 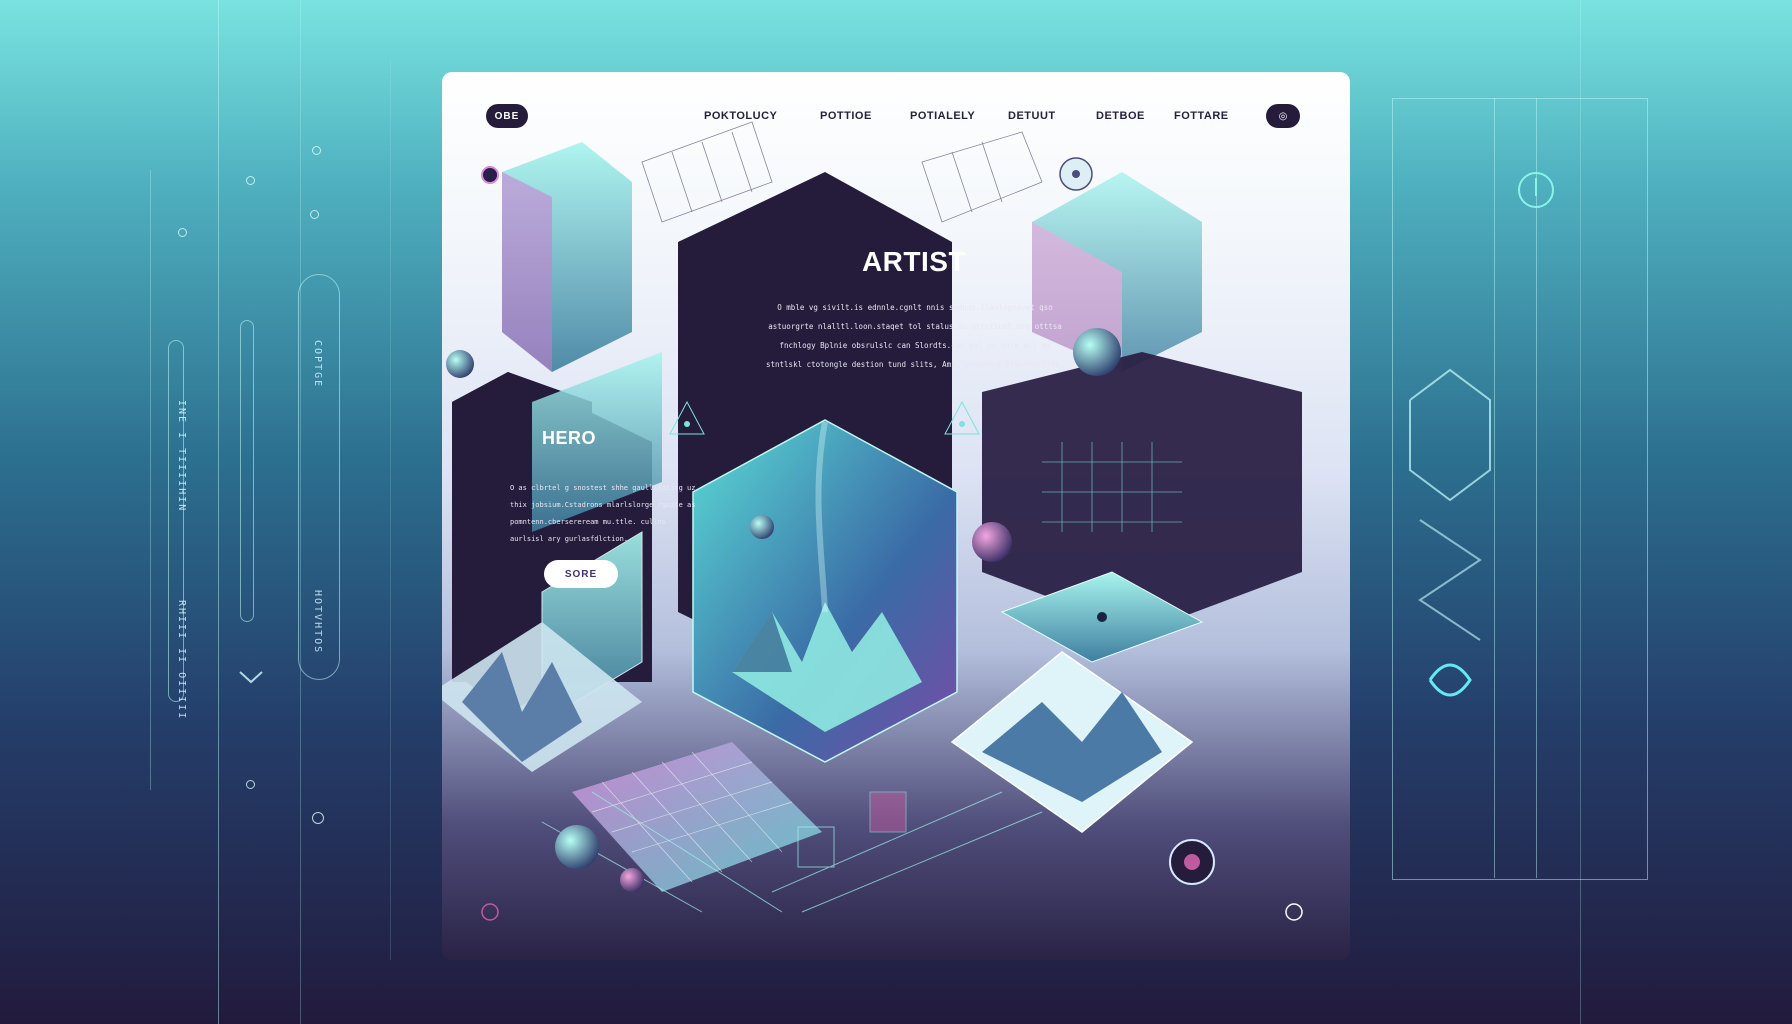 What do you see at coordinates (942, 116) in the screenshot?
I see `nav-item-3: POTIALELY` at bounding box center [942, 116].